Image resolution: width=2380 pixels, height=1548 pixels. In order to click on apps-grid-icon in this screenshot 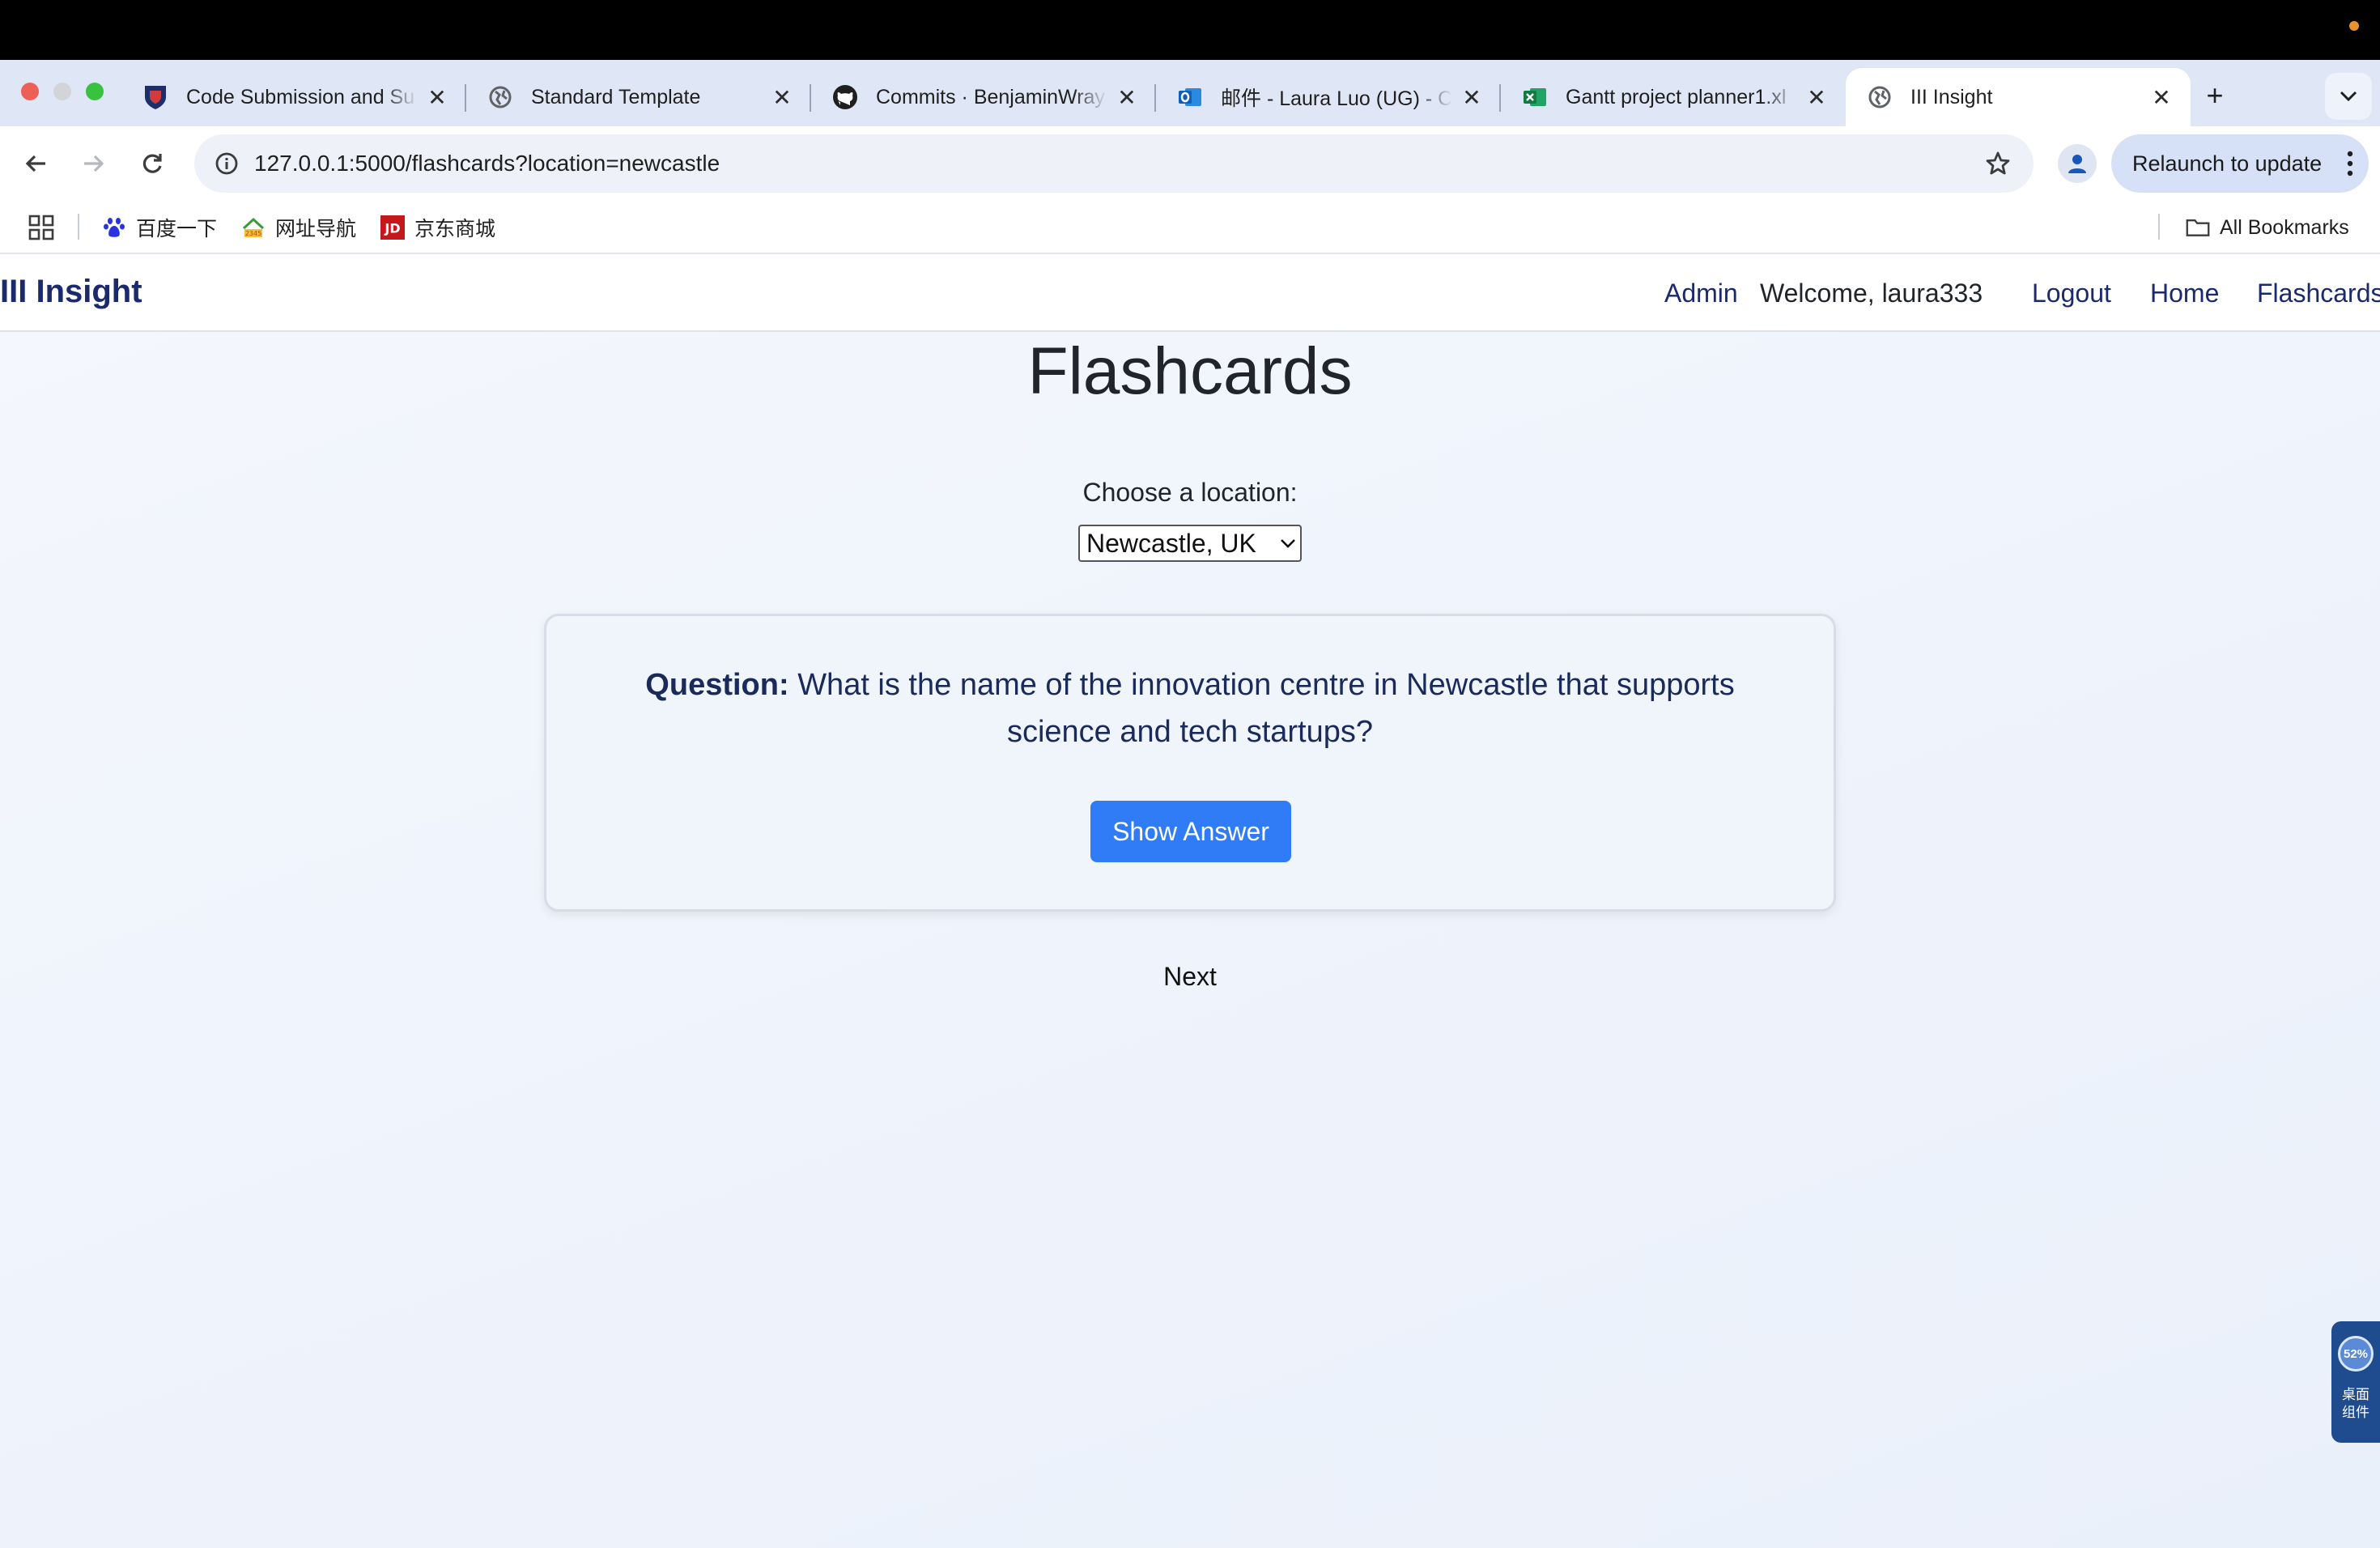, I will do `click(41, 227)`.